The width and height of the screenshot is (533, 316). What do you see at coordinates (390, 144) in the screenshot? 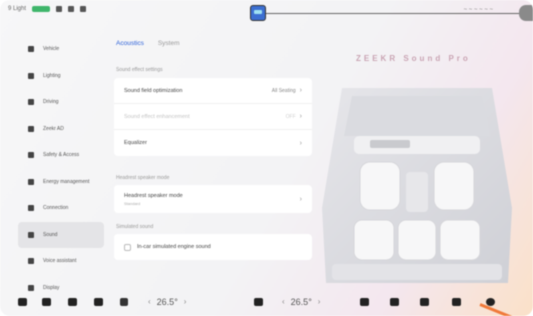
I see `screen-shape` at bounding box center [390, 144].